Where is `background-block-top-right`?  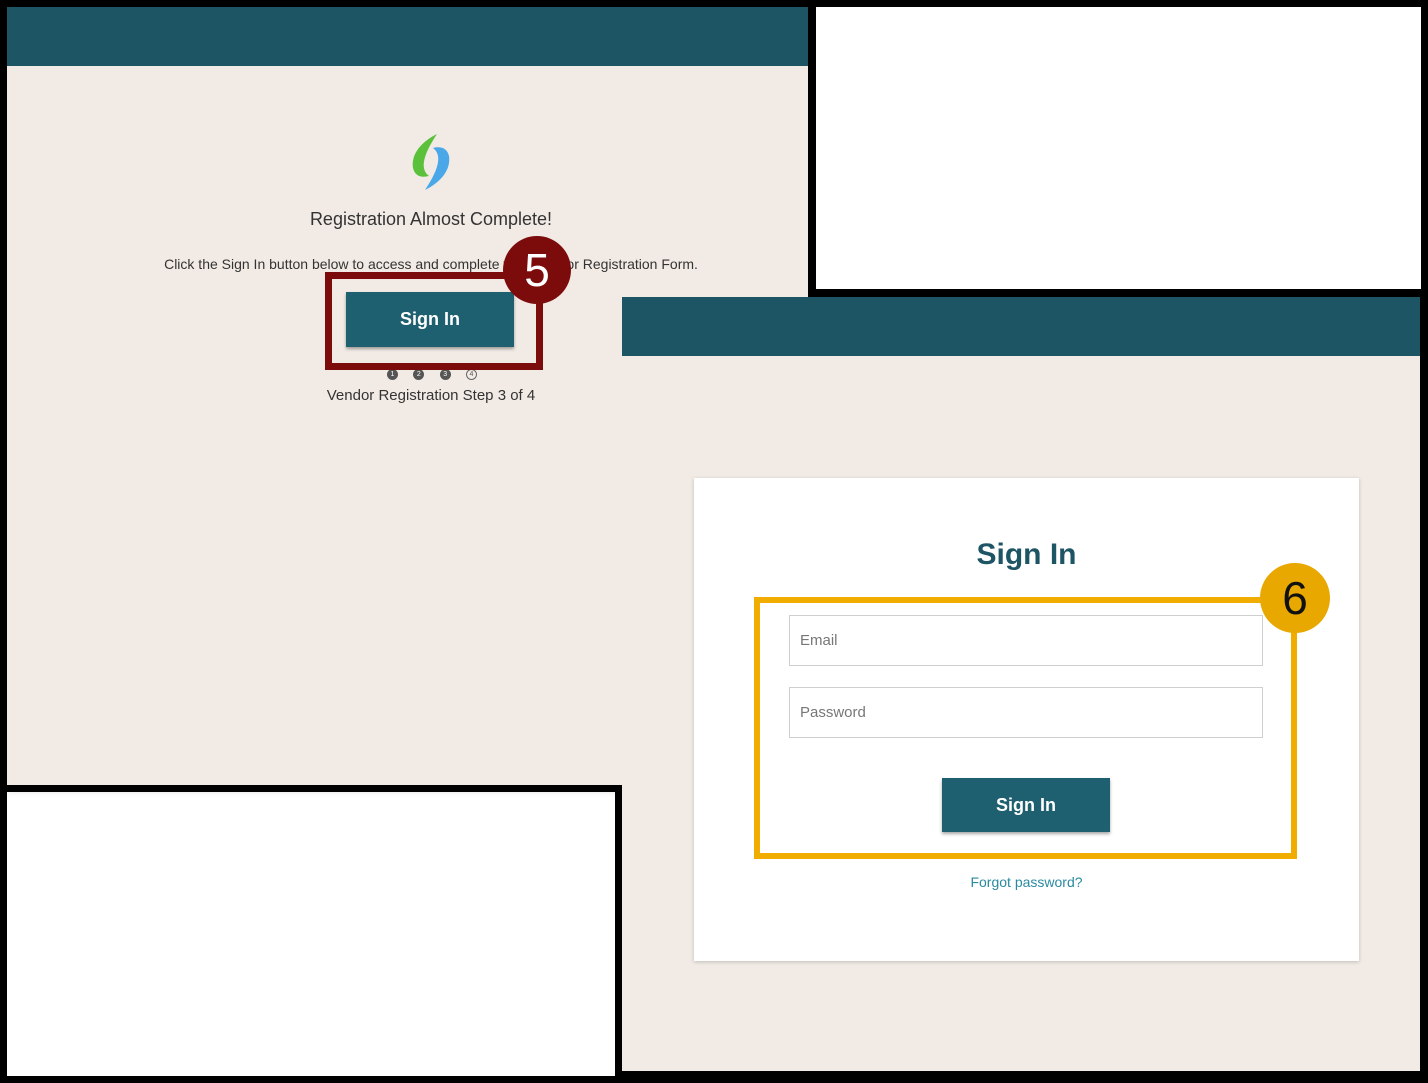
background-block-top-right is located at coordinates (1118, 148).